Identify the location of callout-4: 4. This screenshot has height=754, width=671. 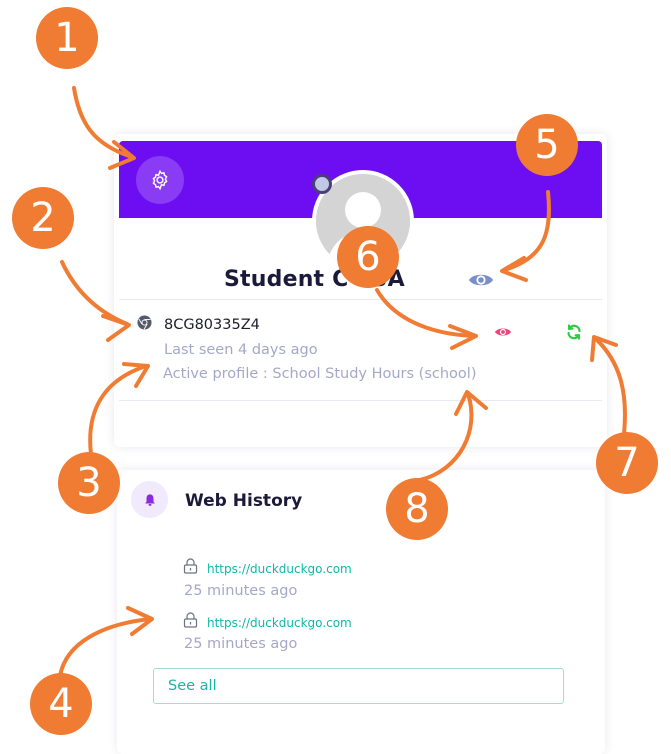
(61, 704).